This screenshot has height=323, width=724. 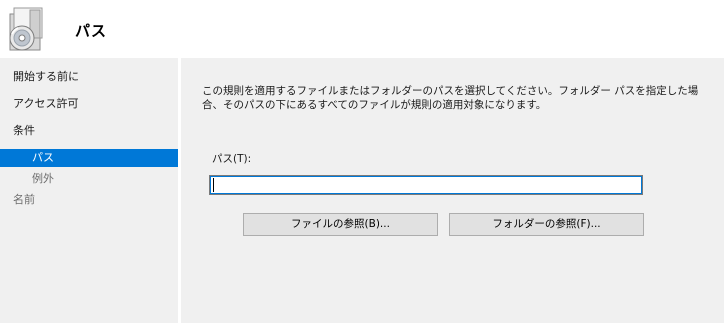 What do you see at coordinates (232, 159) in the screenshot?
I see `path-field-label: パス(T):` at bounding box center [232, 159].